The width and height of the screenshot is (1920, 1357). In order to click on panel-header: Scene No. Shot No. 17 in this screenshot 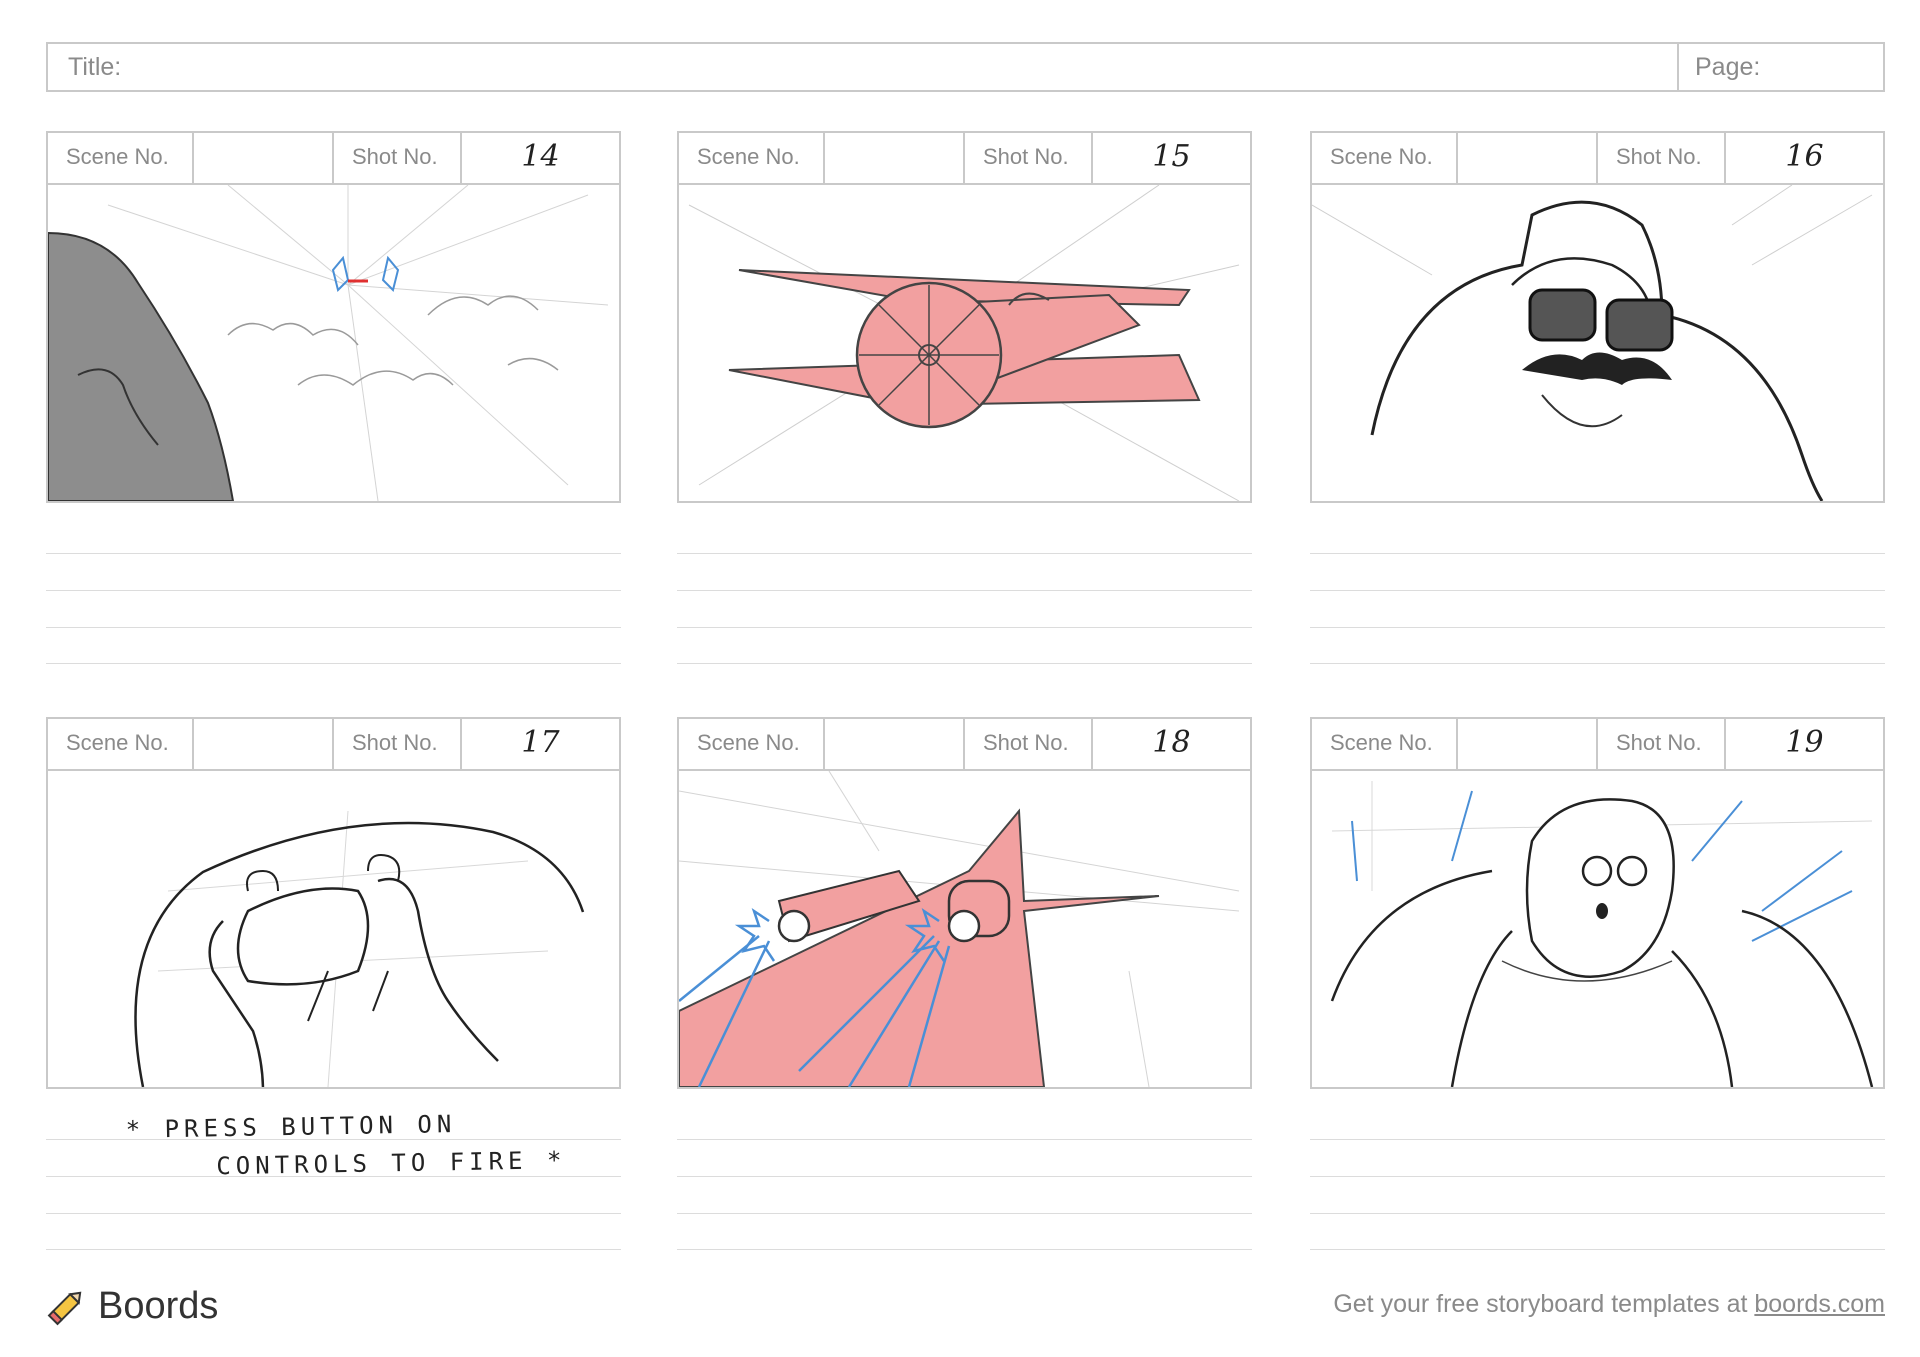, I will do `click(333, 743)`.